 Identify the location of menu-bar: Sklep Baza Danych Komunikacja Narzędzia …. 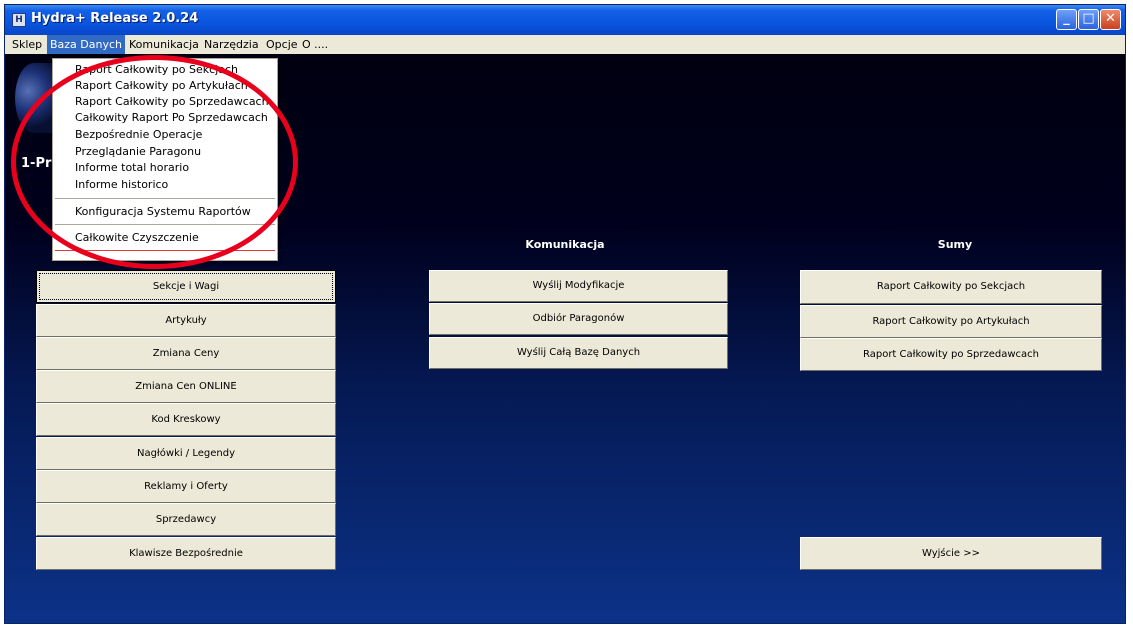
(565, 44).